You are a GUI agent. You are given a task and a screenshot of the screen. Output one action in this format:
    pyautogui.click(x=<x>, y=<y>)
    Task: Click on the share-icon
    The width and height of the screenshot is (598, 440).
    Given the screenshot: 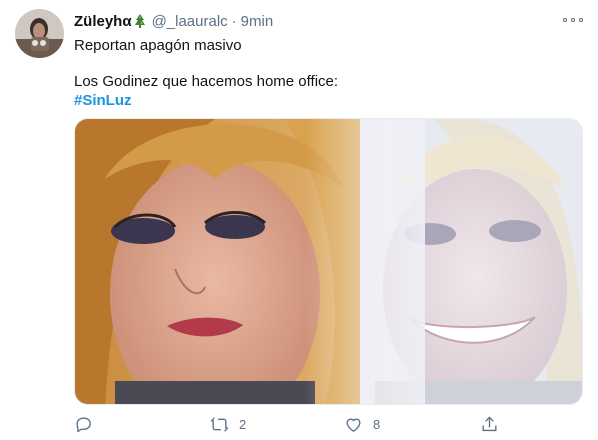 What is the action you would take?
    pyautogui.click(x=489, y=423)
    